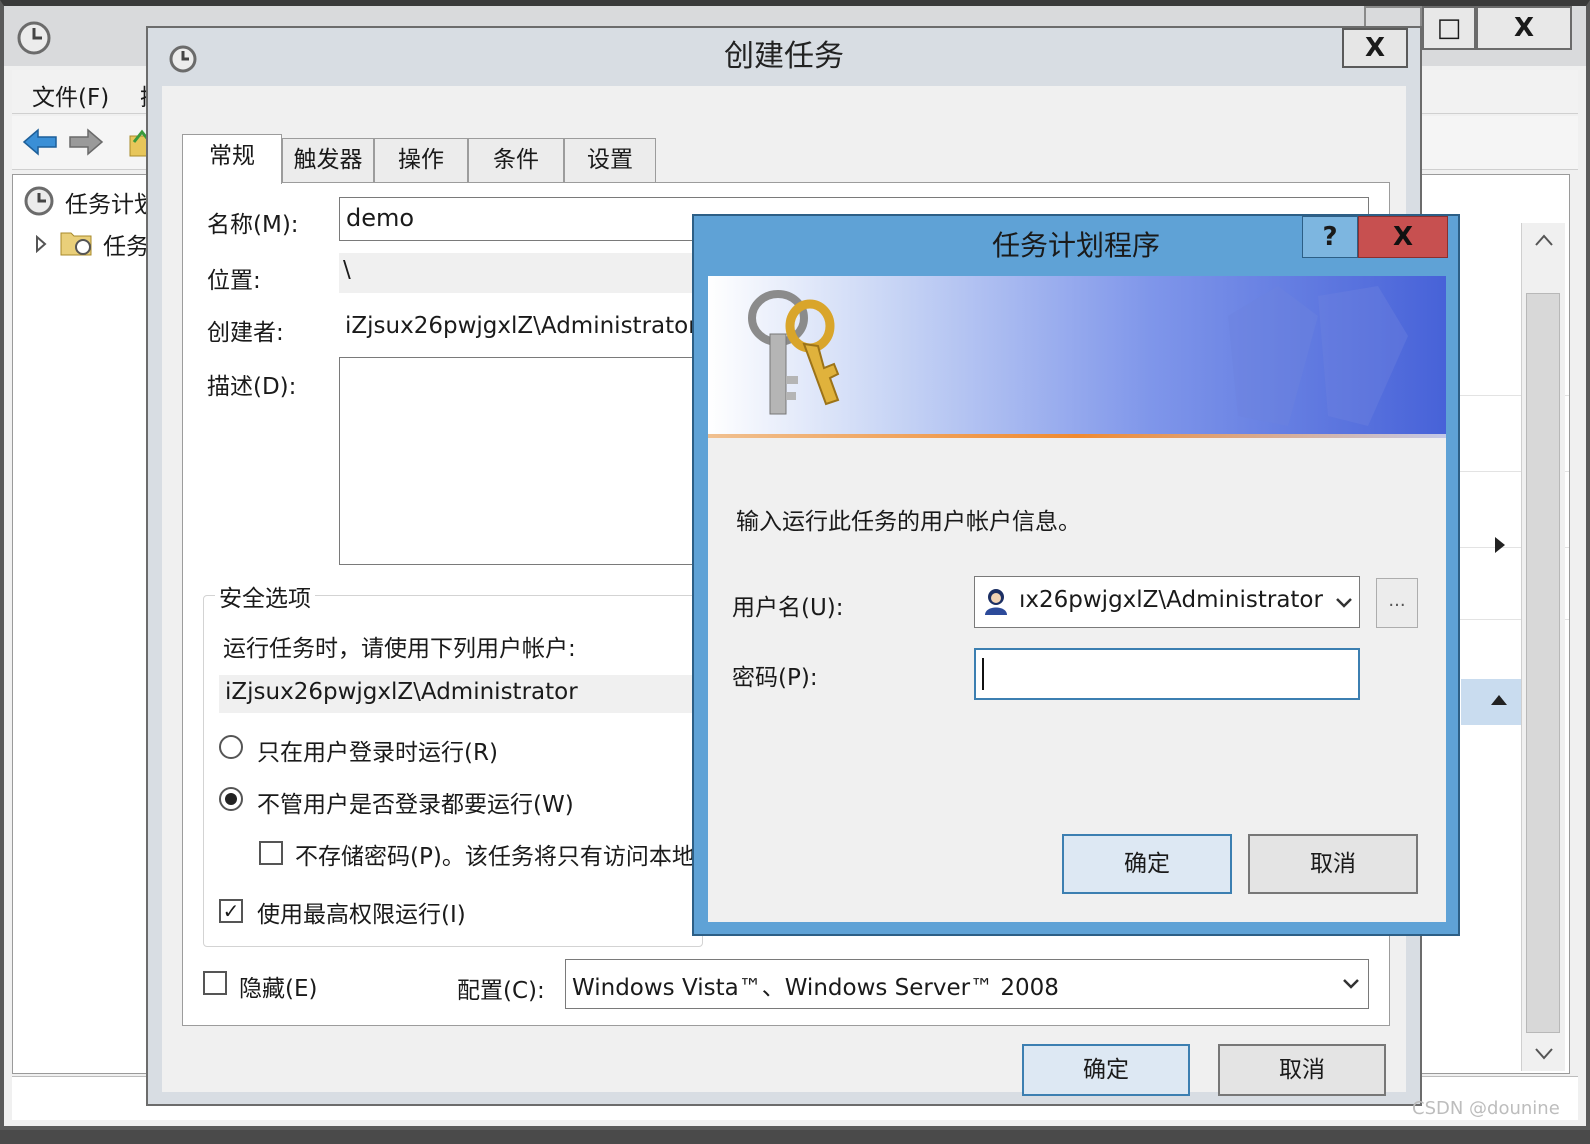 Image resolution: width=1590 pixels, height=1144 pixels. Describe the element at coordinates (40, 142) in the screenshot. I see `back-arrow-icon` at that location.